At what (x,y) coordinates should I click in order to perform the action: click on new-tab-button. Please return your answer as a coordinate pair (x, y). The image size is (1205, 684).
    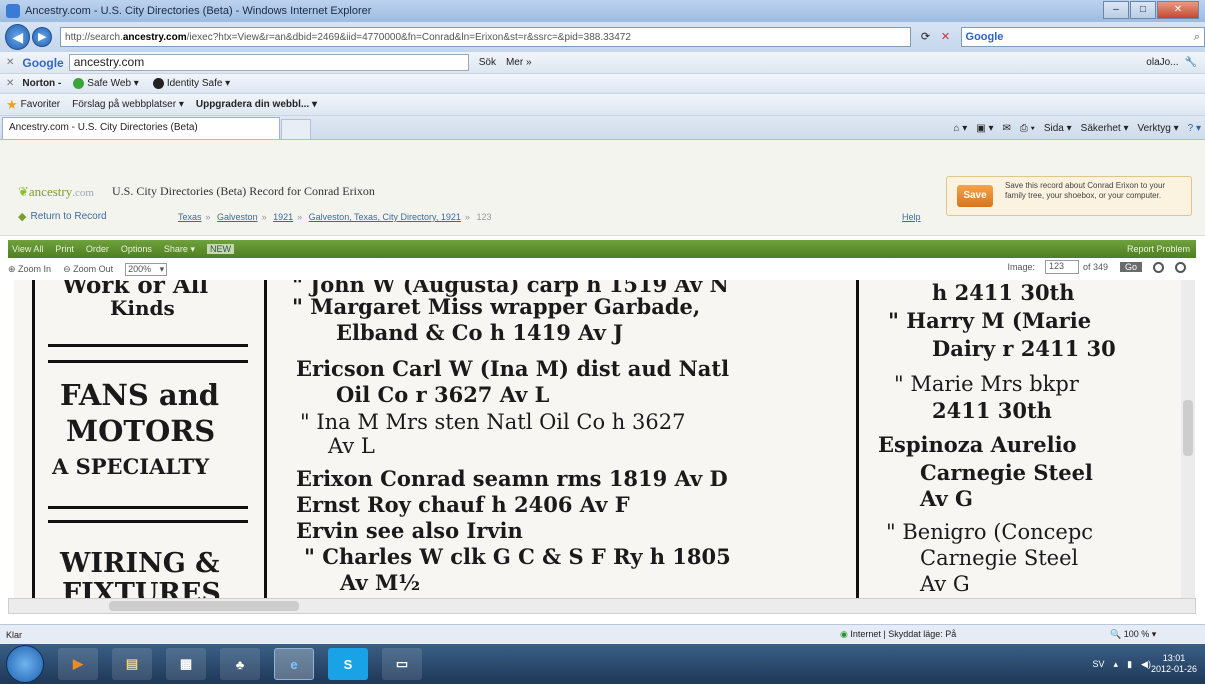
    Looking at the image, I should click on (296, 129).